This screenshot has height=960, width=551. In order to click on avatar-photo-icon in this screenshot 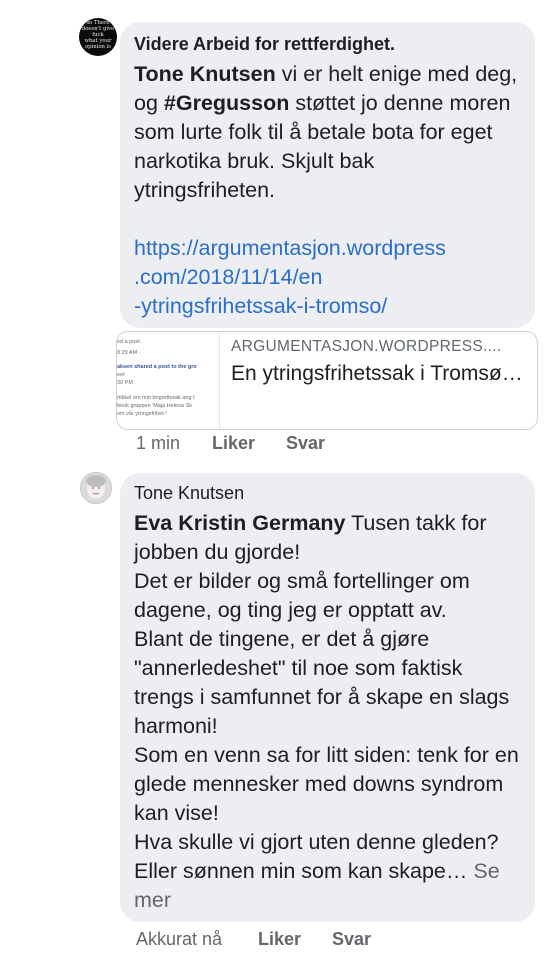, I will do `click(96, 488)`.